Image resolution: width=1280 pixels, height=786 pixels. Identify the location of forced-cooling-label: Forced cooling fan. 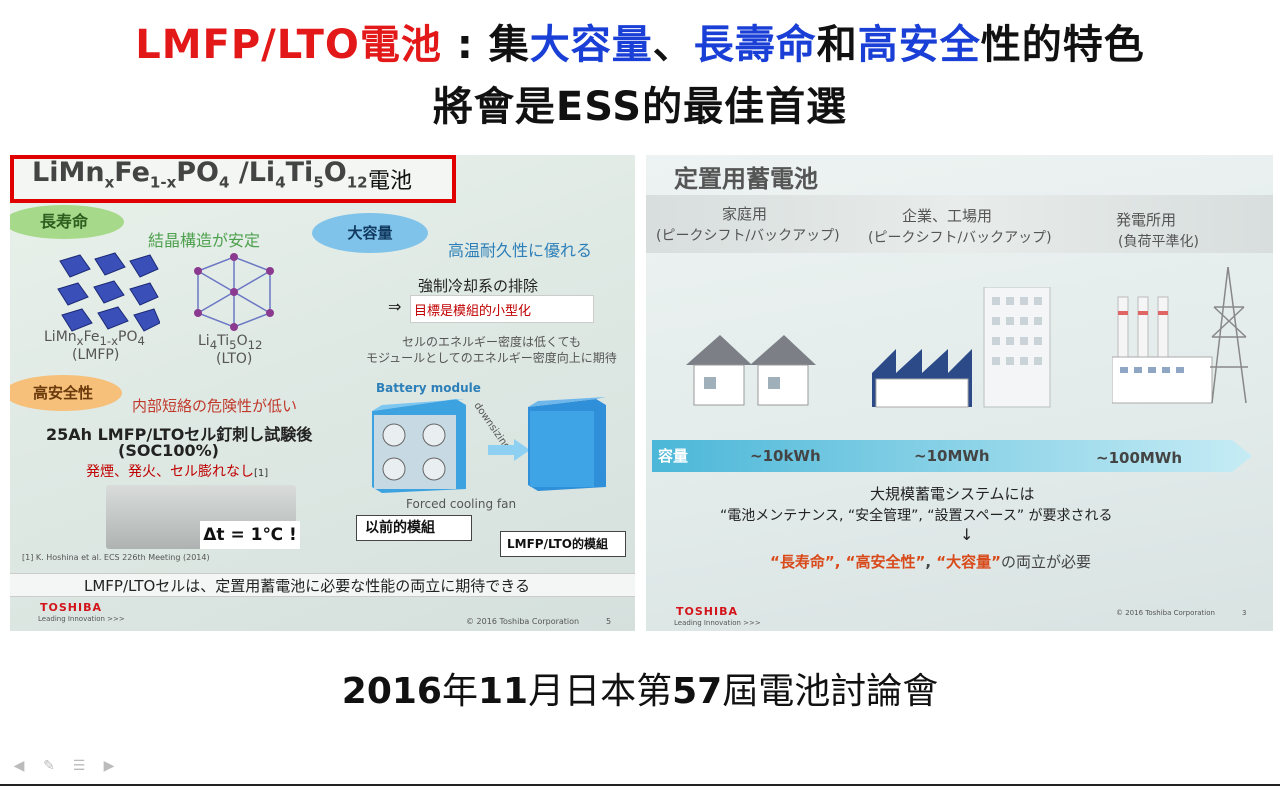
(461, 504).